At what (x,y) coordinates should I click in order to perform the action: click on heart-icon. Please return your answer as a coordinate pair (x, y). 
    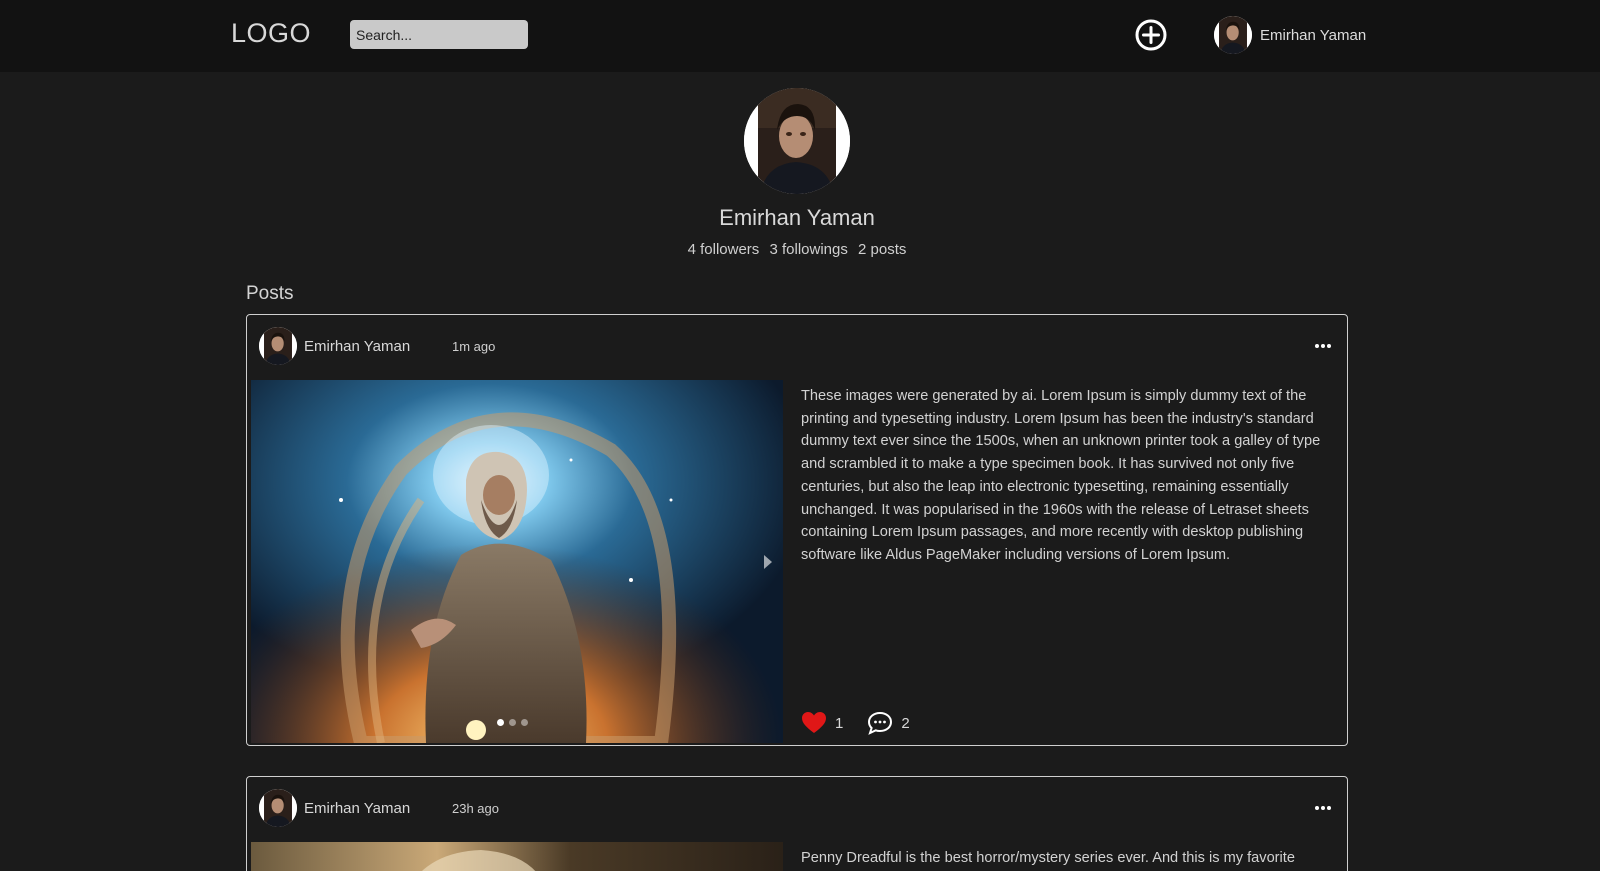
    Looking at the image, I should click on (814, 722).